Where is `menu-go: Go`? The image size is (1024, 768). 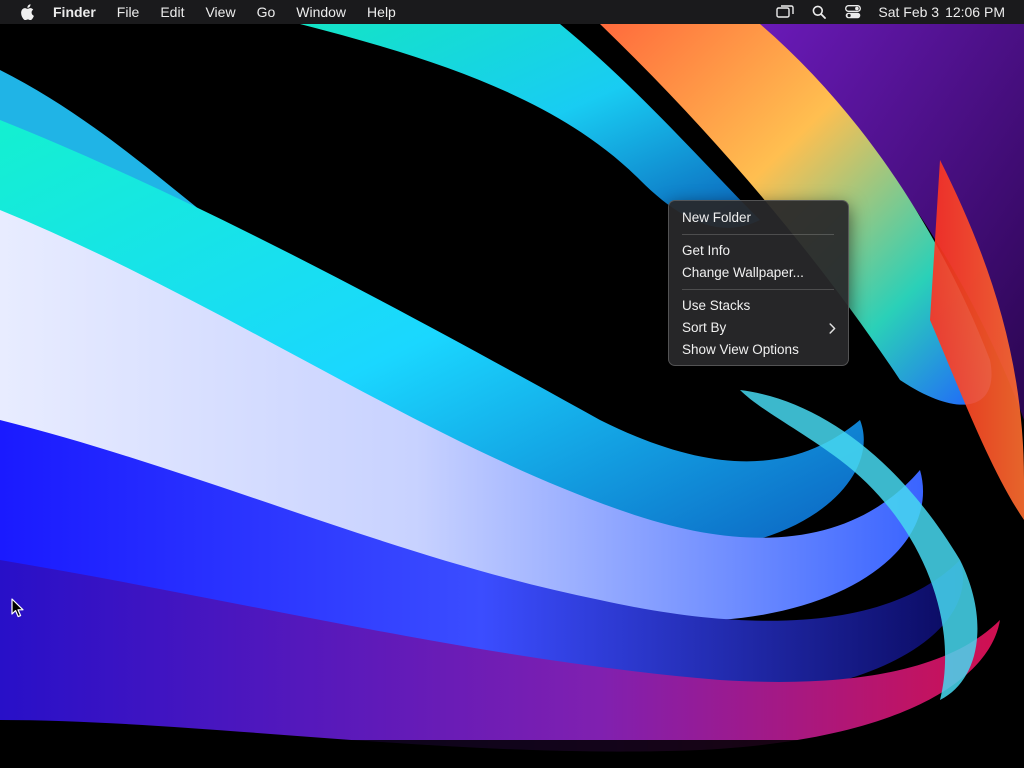
menu-go: Go is located at coordinates (266, 12).